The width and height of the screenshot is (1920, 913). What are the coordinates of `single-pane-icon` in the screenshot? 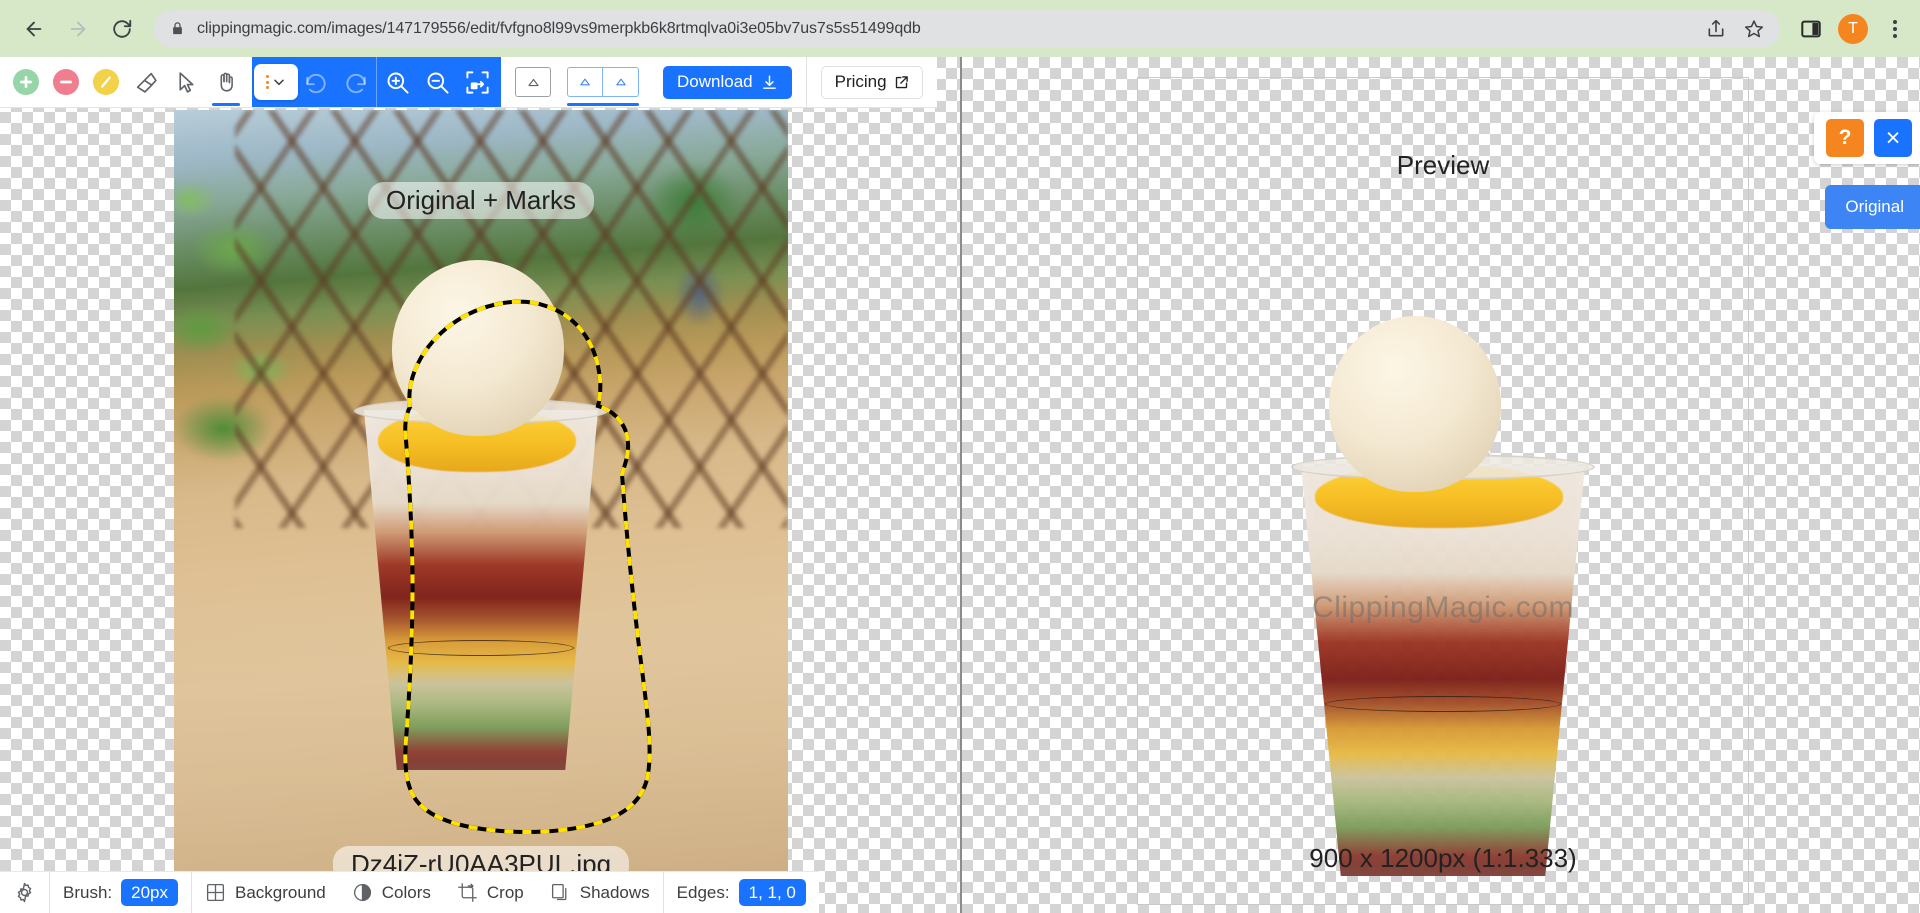 It's located at (533, 82).